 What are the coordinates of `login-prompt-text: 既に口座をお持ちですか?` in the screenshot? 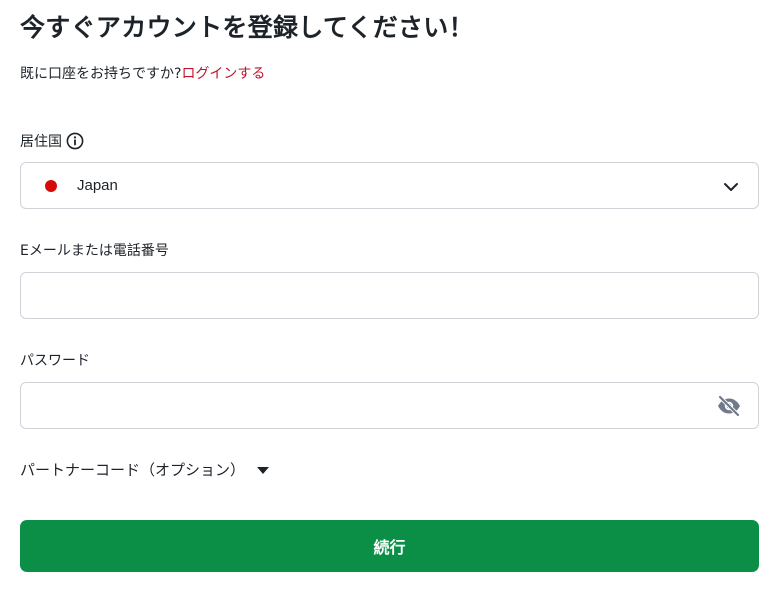 It's located at (101, 74).